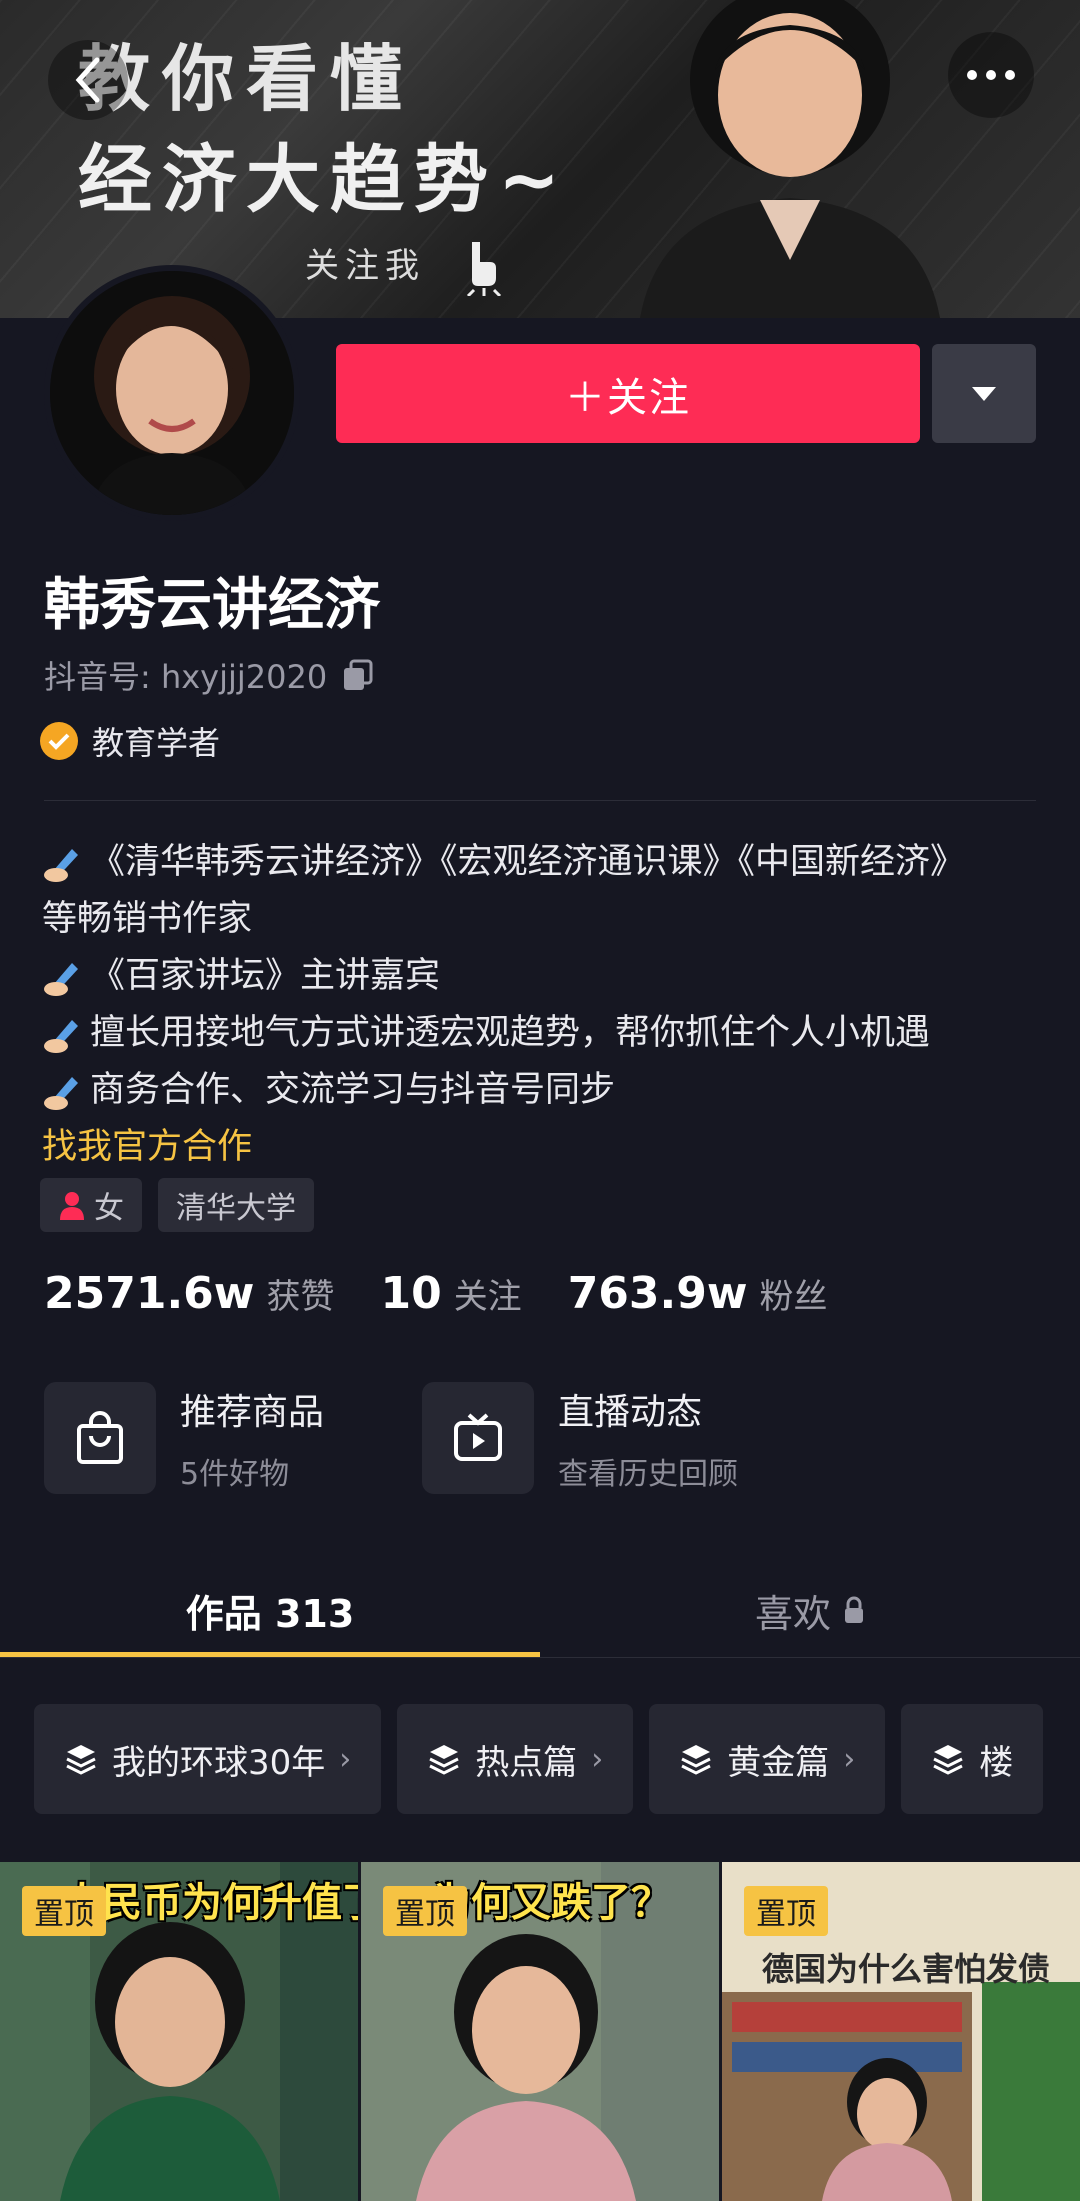 The height and width of the screenshot is (2201, 1080). I want to click on follow-button: ＋关注, so click(628, 393).